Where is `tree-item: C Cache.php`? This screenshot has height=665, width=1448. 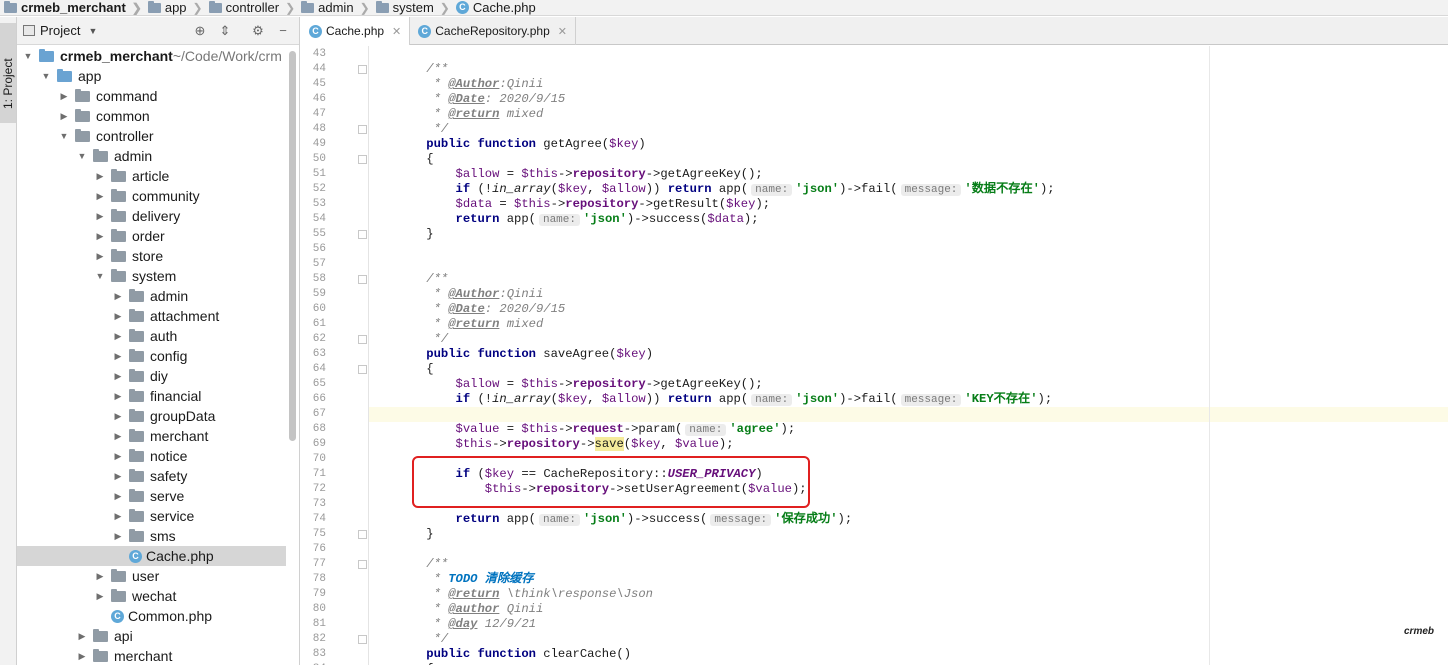 tree-item: C Cache.php is located at coordinates (151, 556).